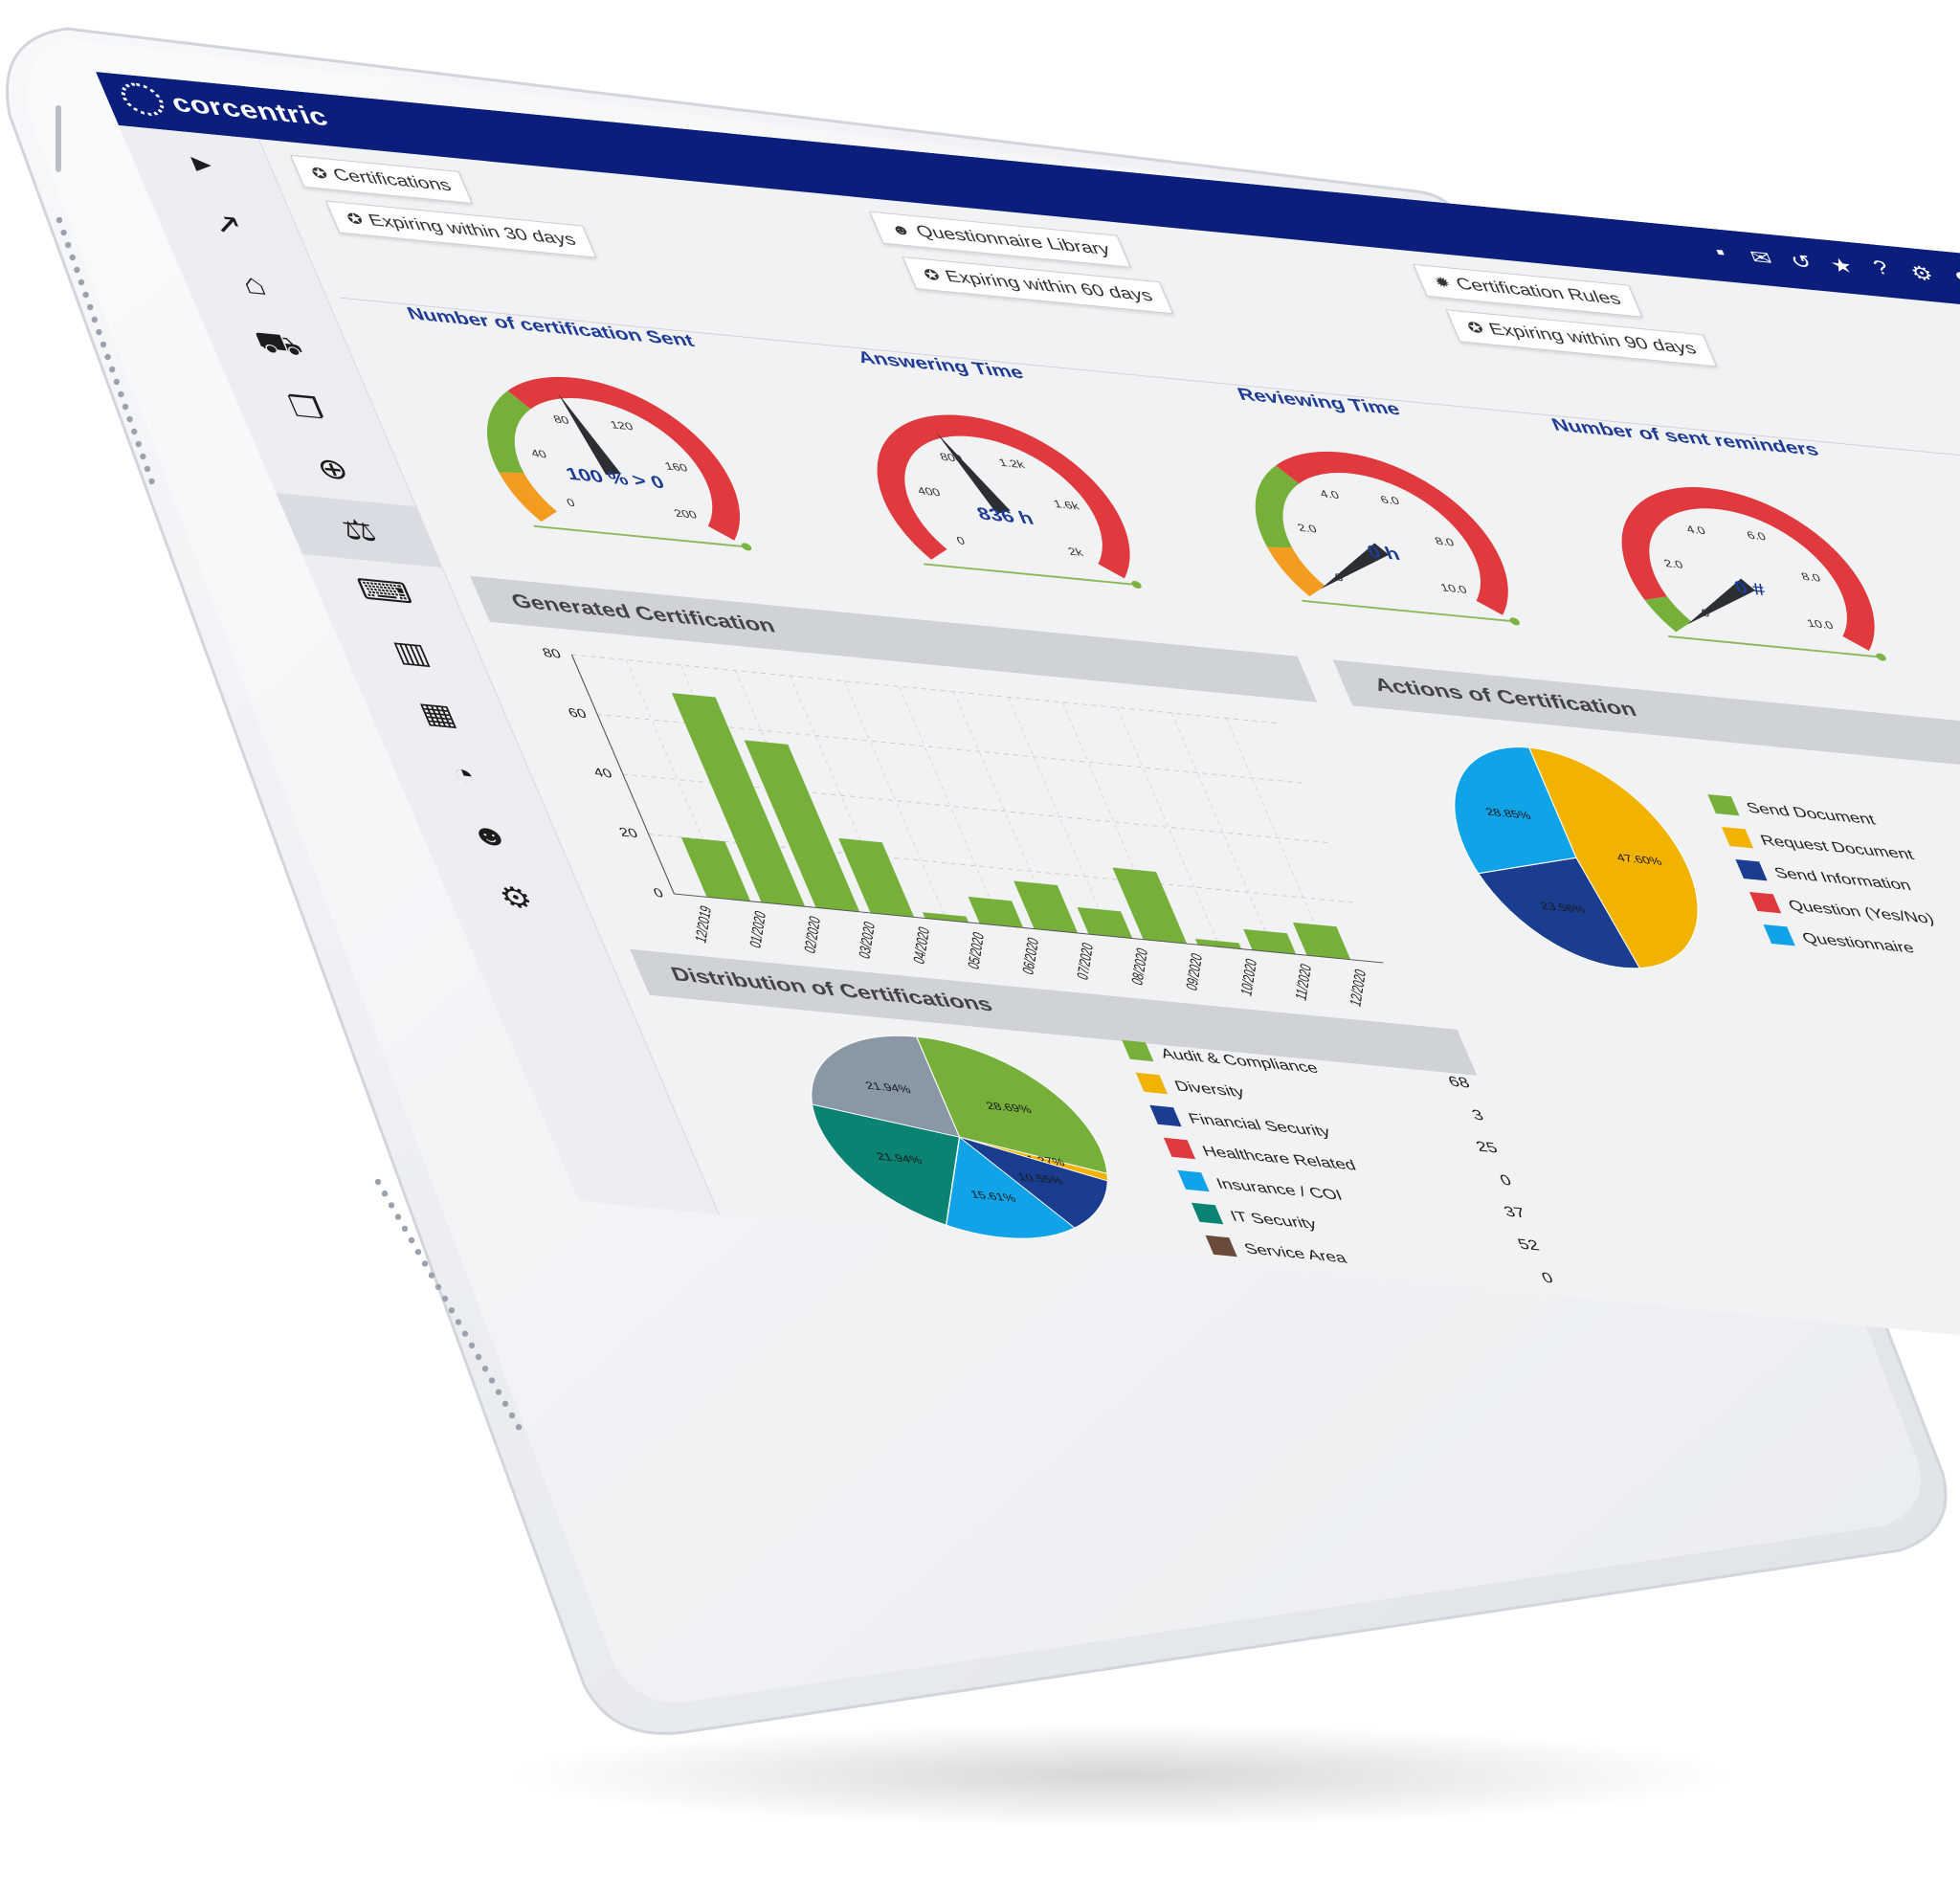 This screenshot has height=1892, width=1960. What do you see at coordinates (561, 419) in the screenshot?
I see `gauge-tick-label: 80` at bounding box center [561, 419].